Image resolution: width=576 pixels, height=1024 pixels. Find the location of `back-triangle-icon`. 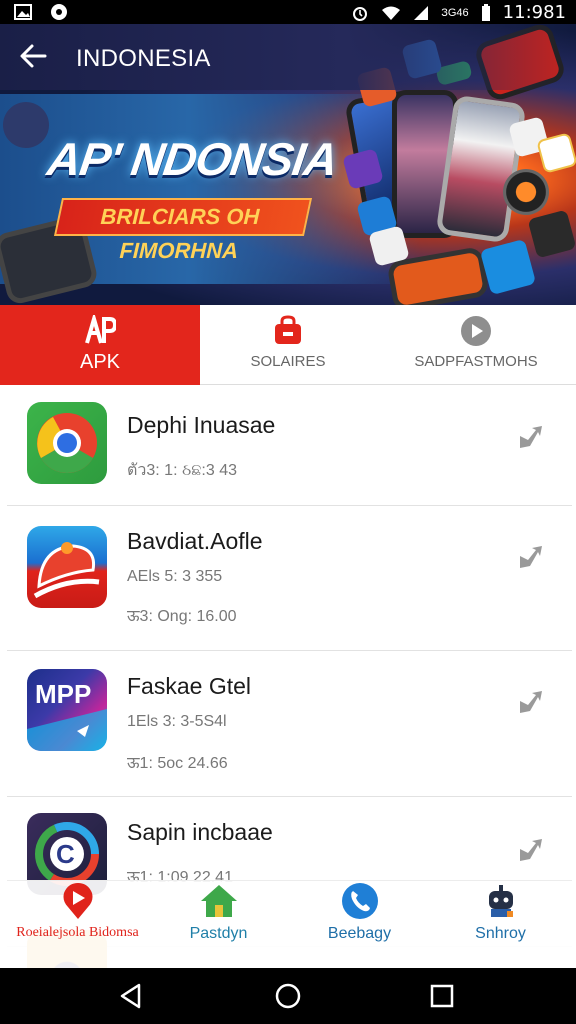

back-triangle-icon is located at coordinates (131, 996).